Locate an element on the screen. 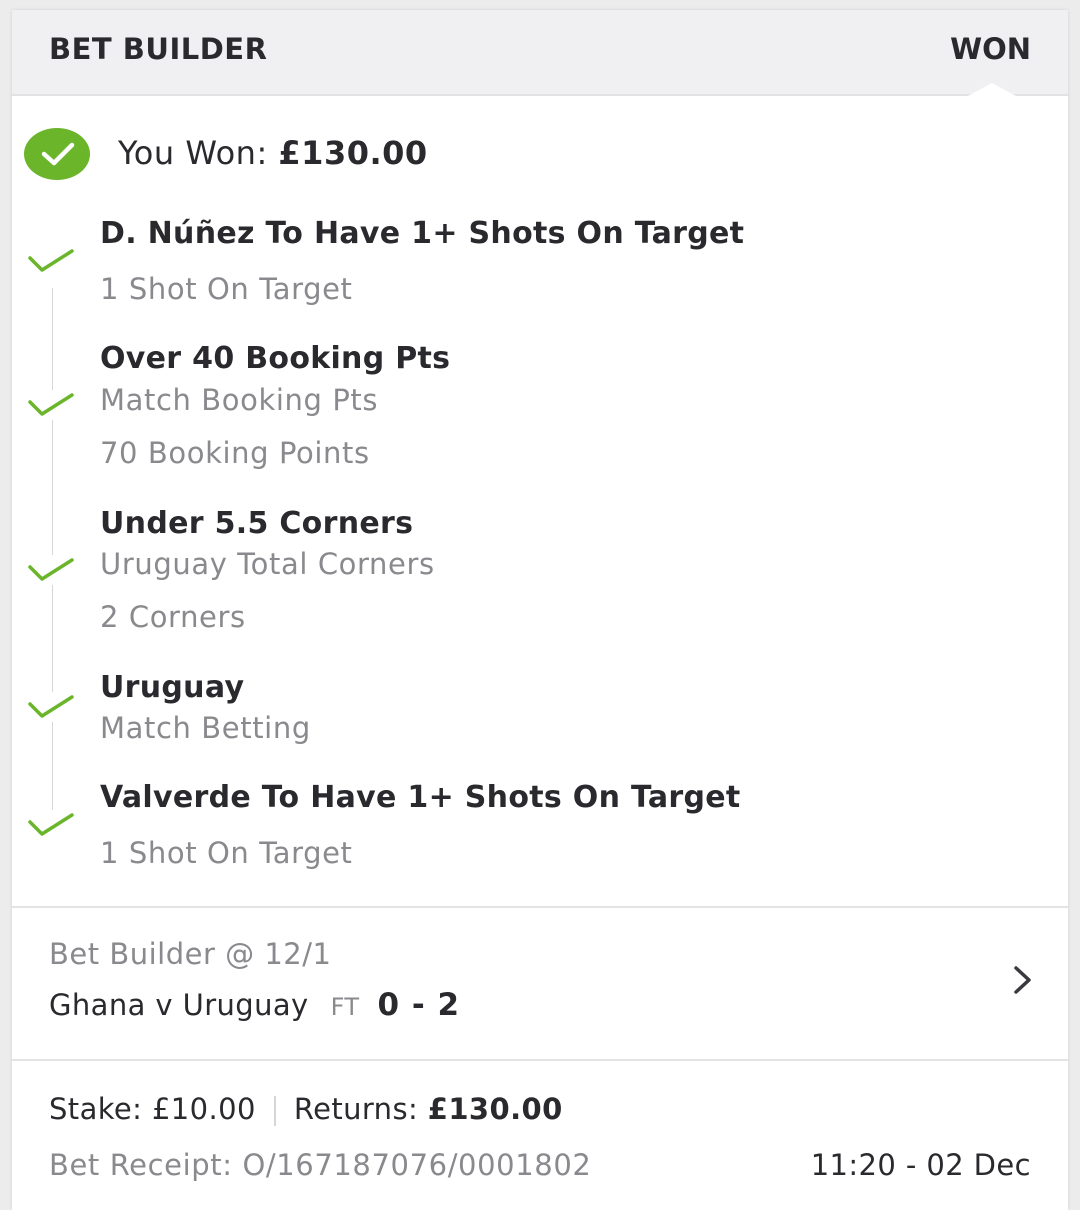  leg-selection: Over 40 Booking Pts is located at coordinates (275, 358).